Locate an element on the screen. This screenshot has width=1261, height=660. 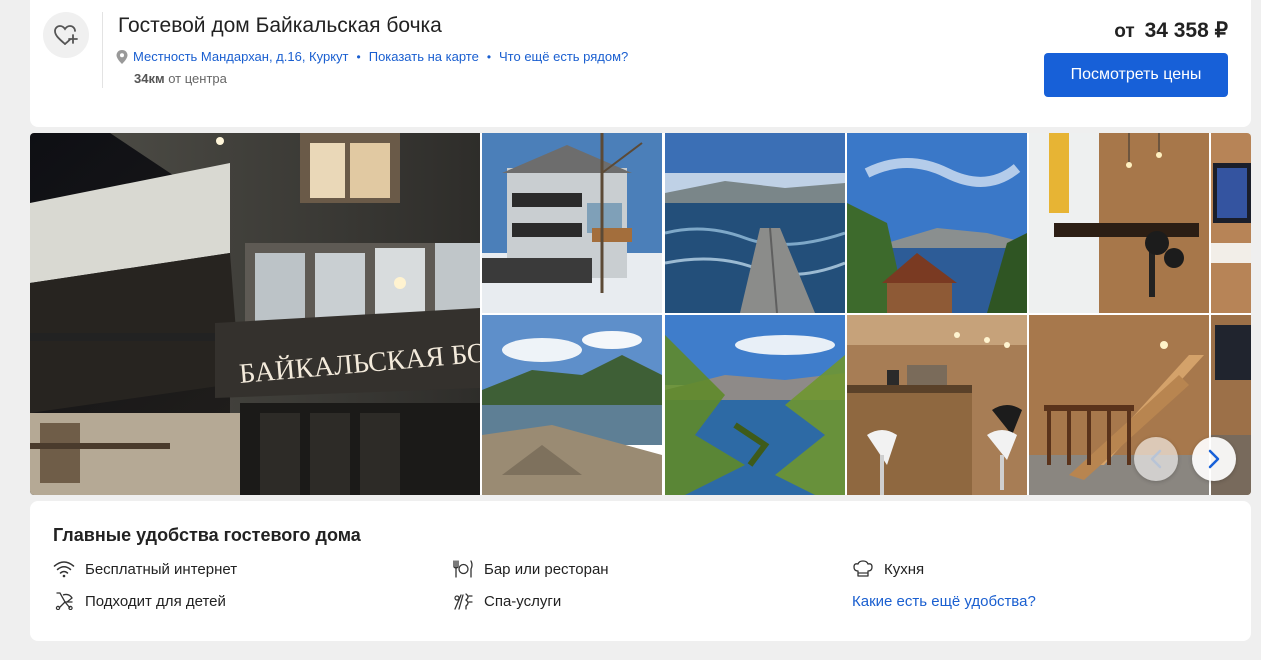
amenity-item: Спа-услуги is located at coordinates (506, 601).